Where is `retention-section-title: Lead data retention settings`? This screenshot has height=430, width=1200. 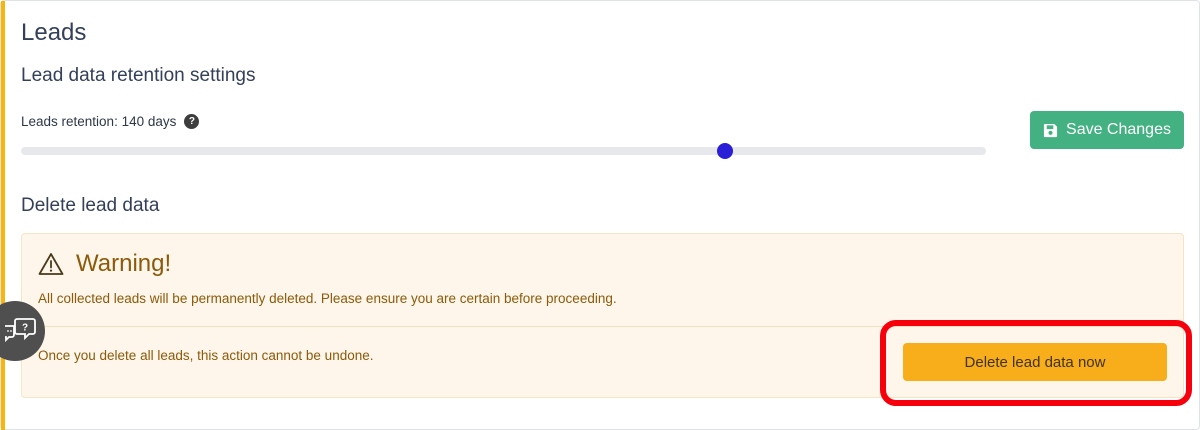 retention-section-title: Lead data retention settings is located at coordinates (138, 75).